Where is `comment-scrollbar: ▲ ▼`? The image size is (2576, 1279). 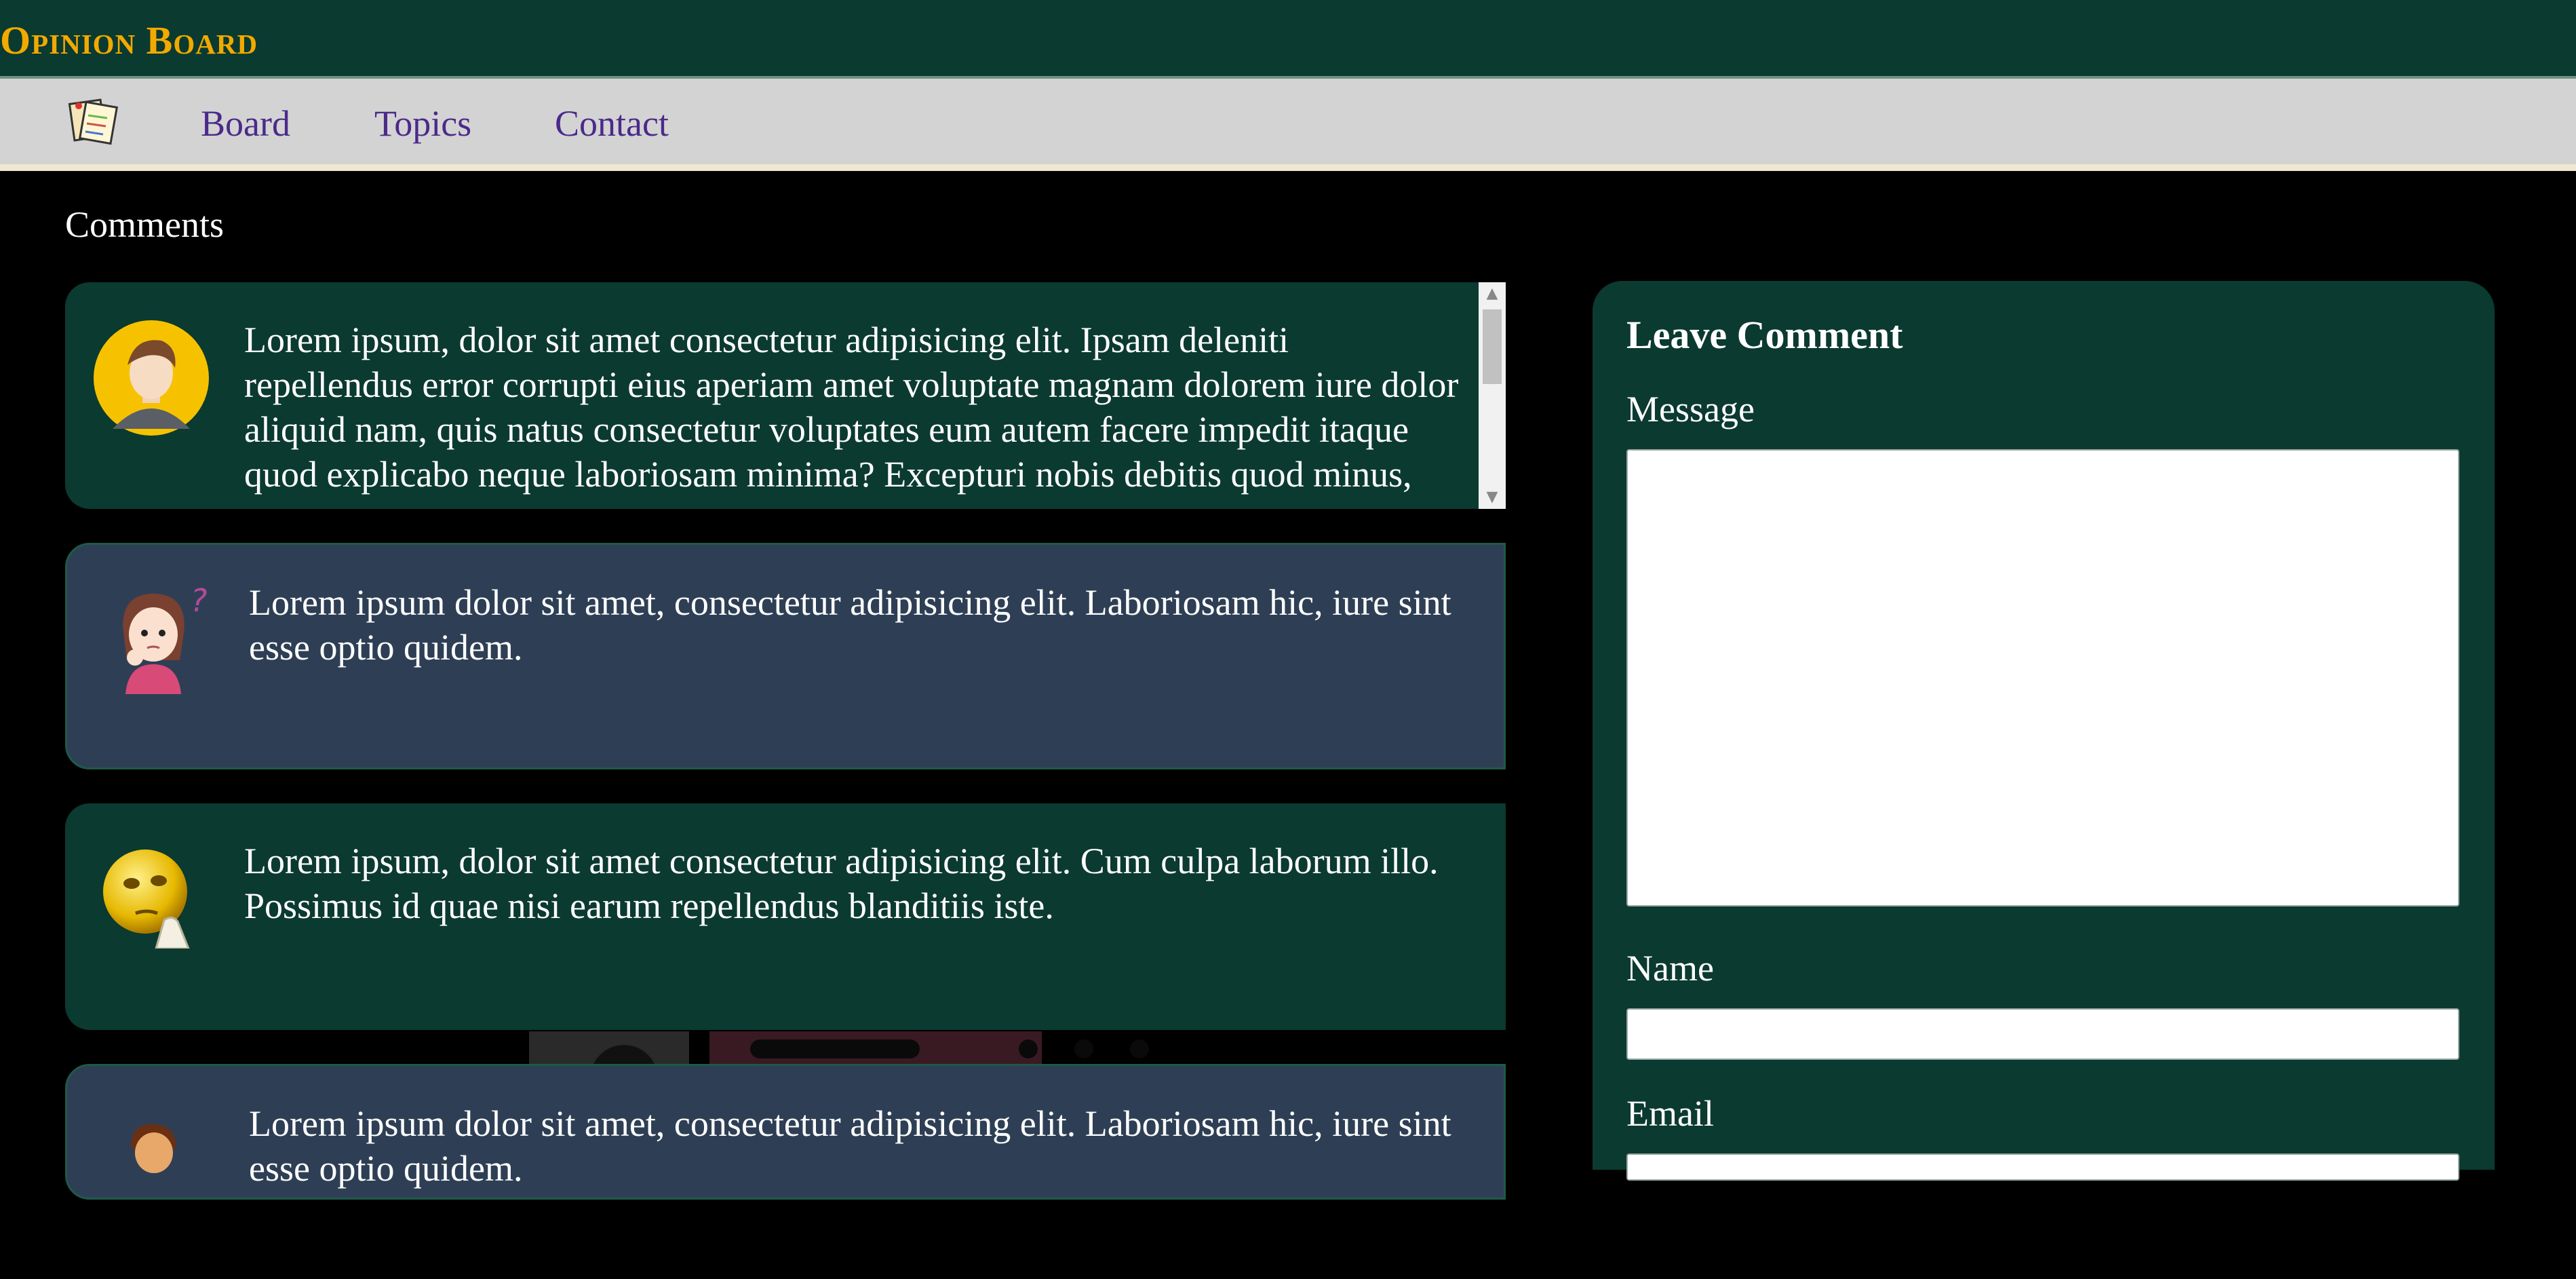 comment-scrollbar: ▲ ▼ is located at coordinates (1492, 395).